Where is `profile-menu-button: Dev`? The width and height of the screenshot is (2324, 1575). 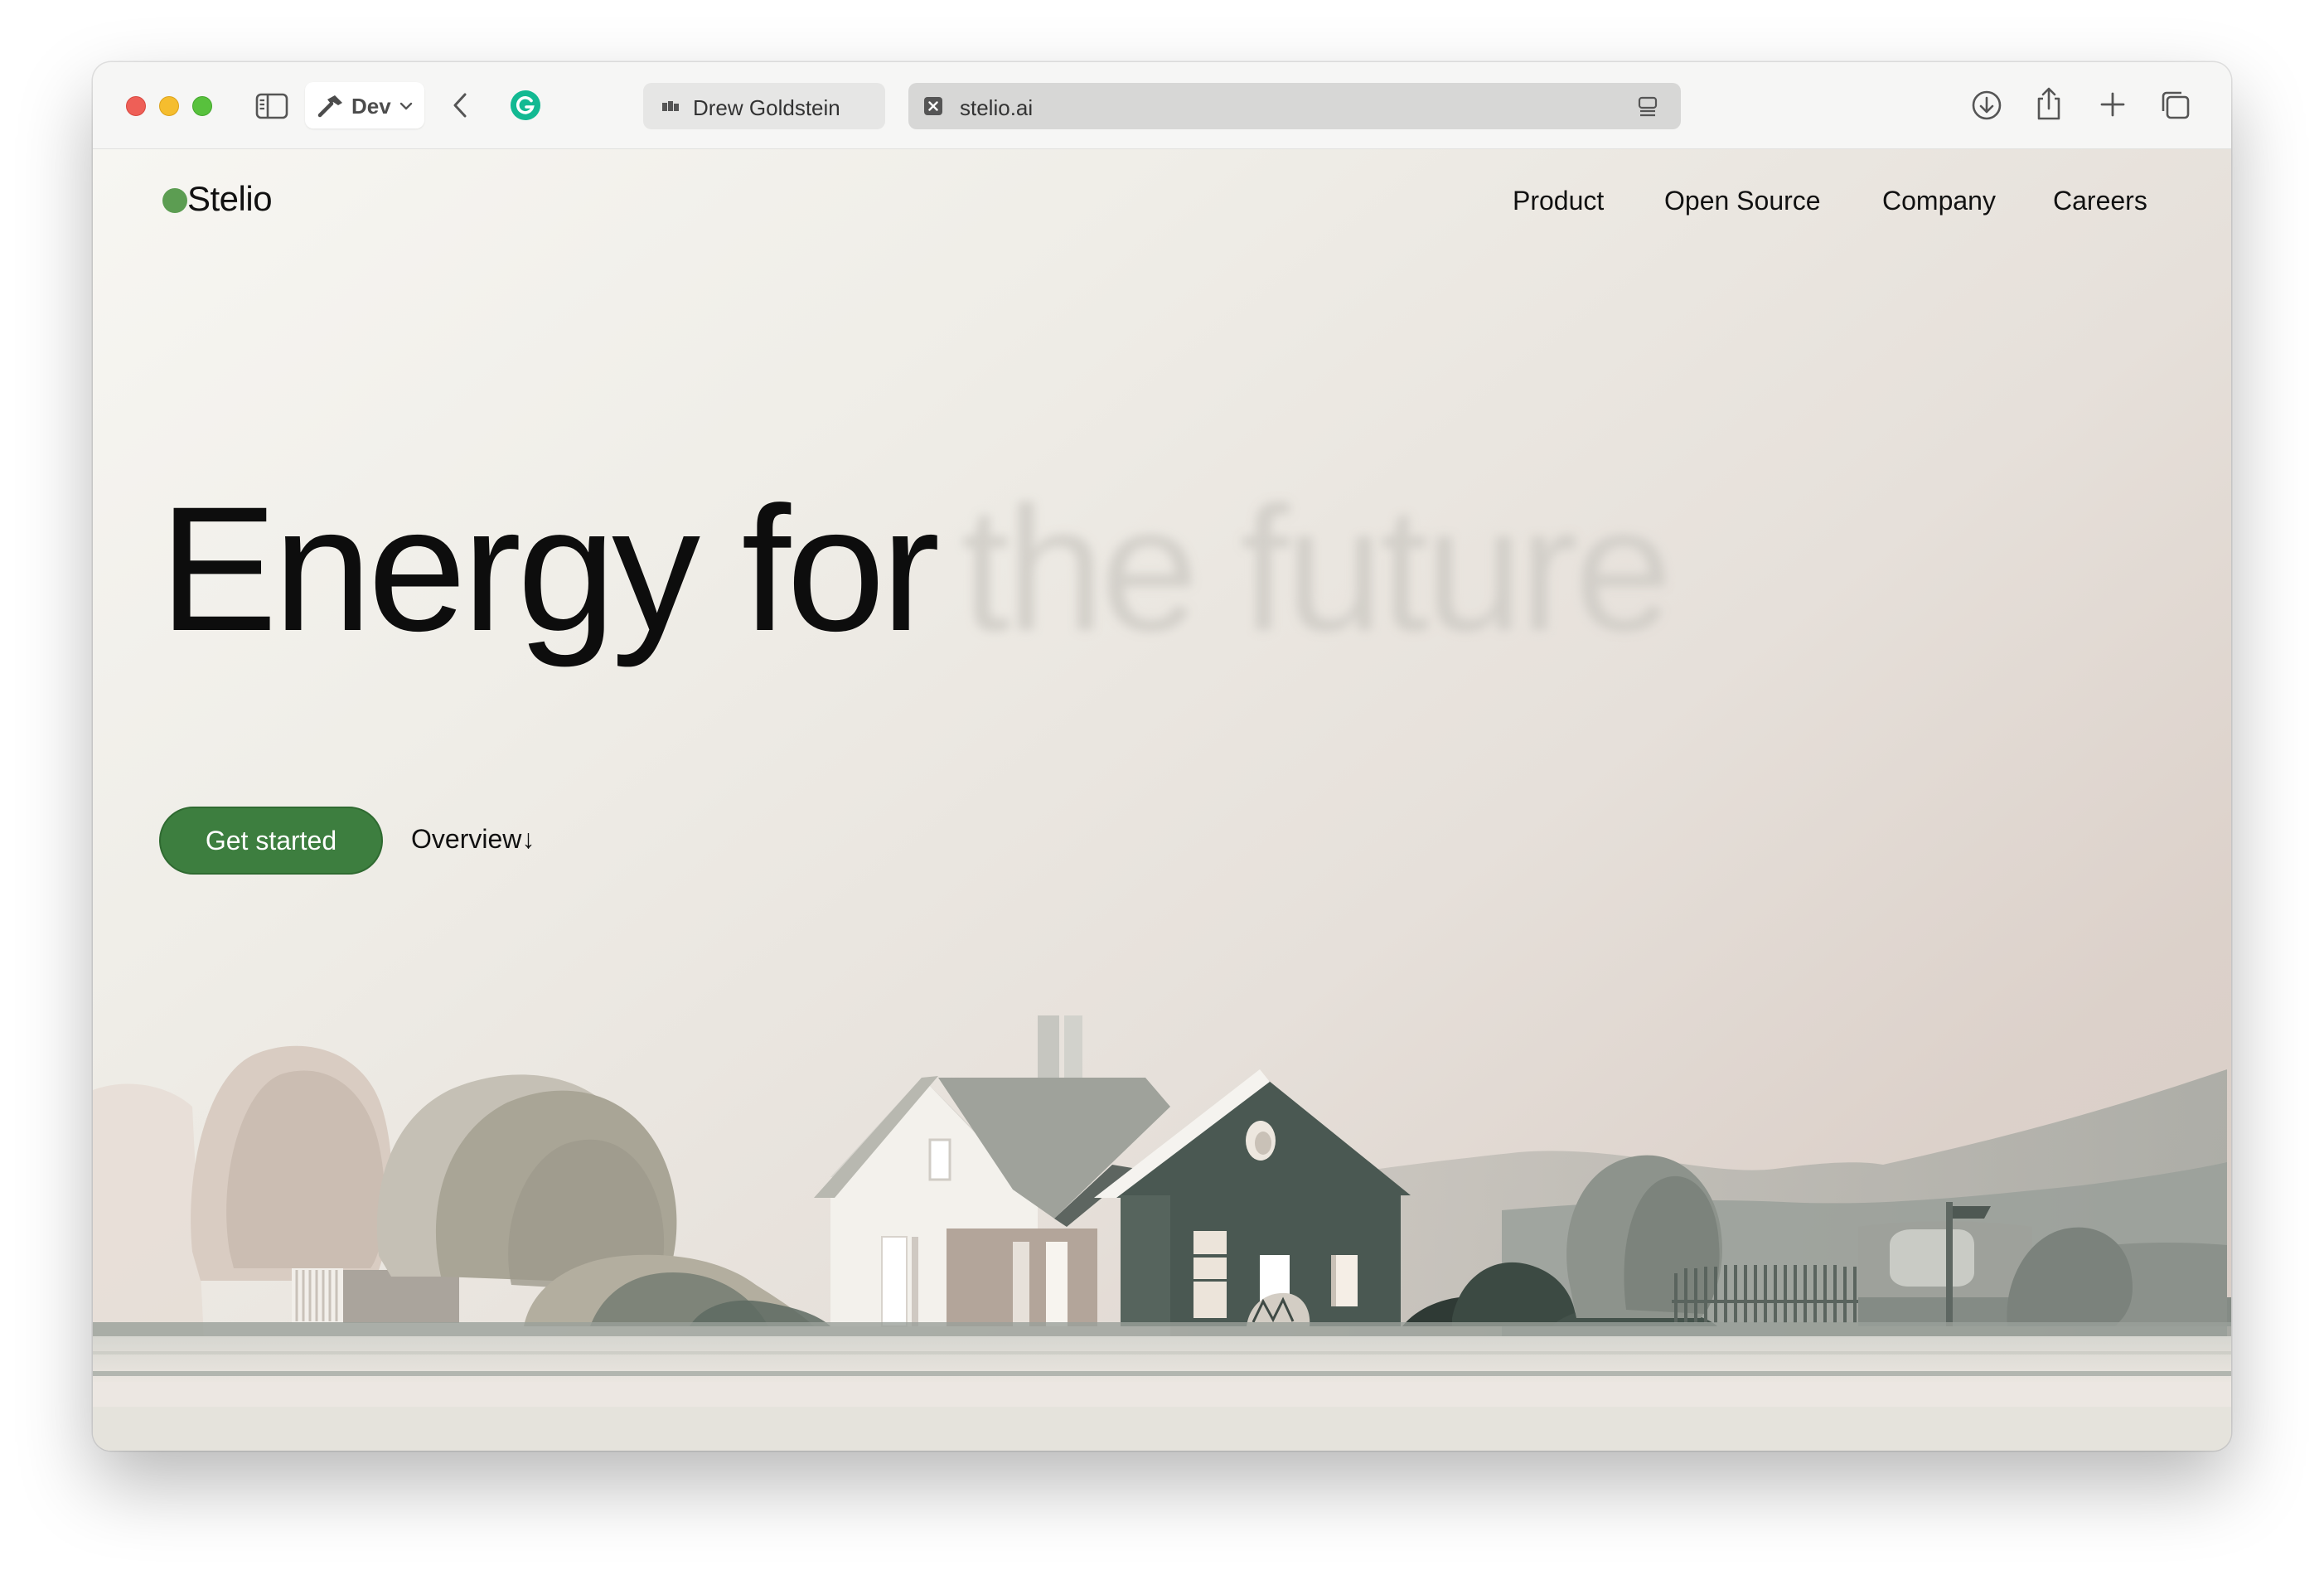
profile-menu-button: Dev is located at coordinates (364, 105).